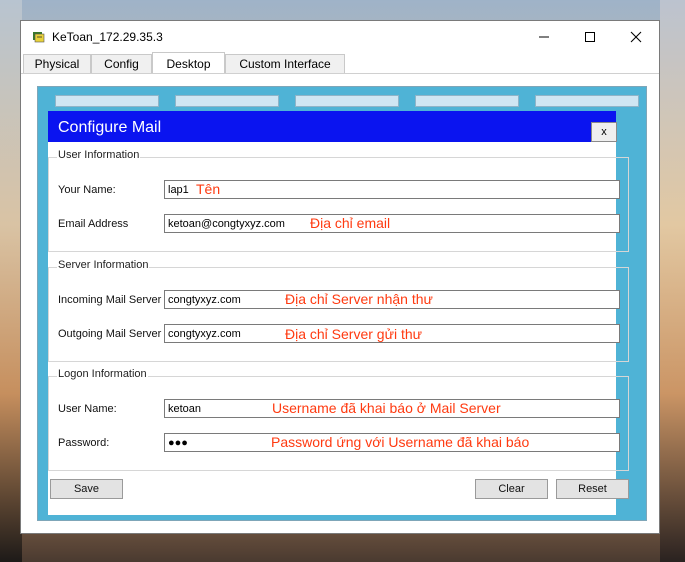 The image size is (685, 562). Describe the element at coordinates (392, 189) in the screenshot. I see `your-name-input: lap1` at that location.